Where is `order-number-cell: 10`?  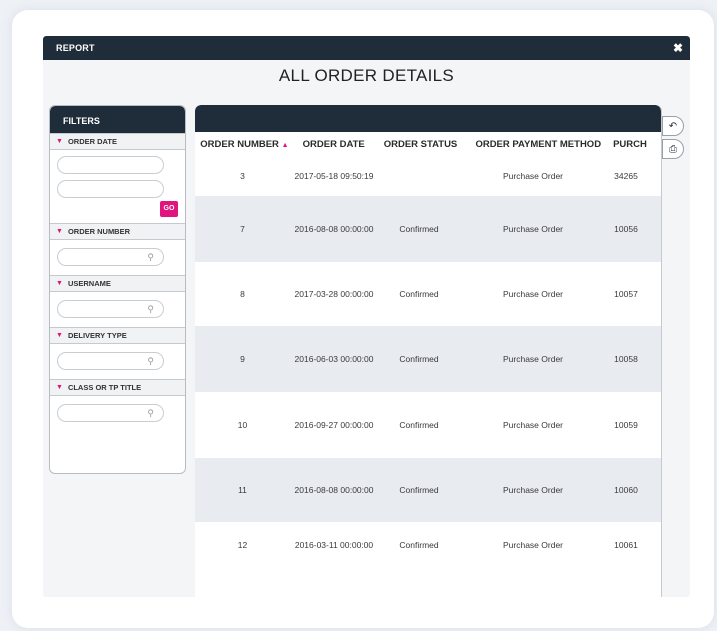
order-number-cell: 10 is located at coordinates (242, 425).